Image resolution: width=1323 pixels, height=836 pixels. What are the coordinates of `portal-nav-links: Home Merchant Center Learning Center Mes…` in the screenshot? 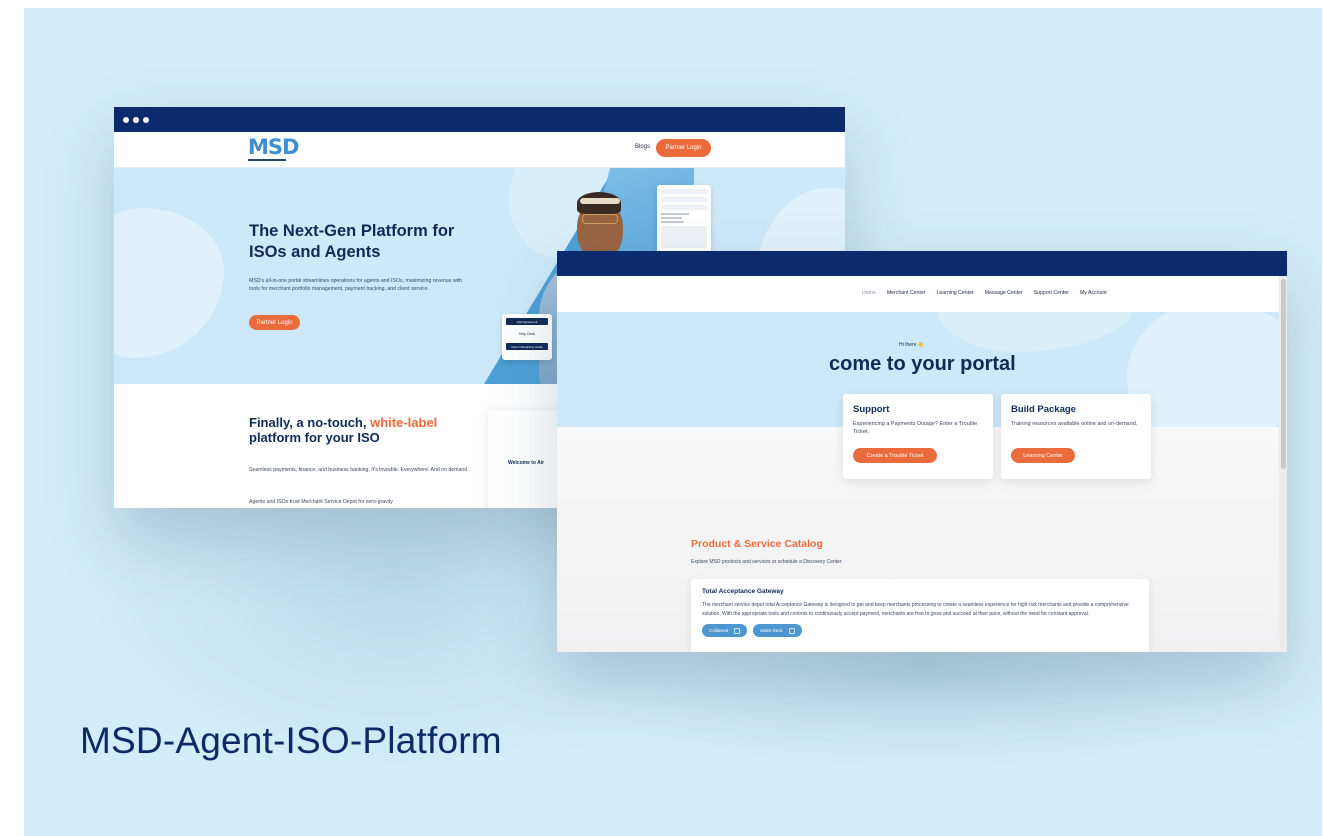 It's located at (984, 293).